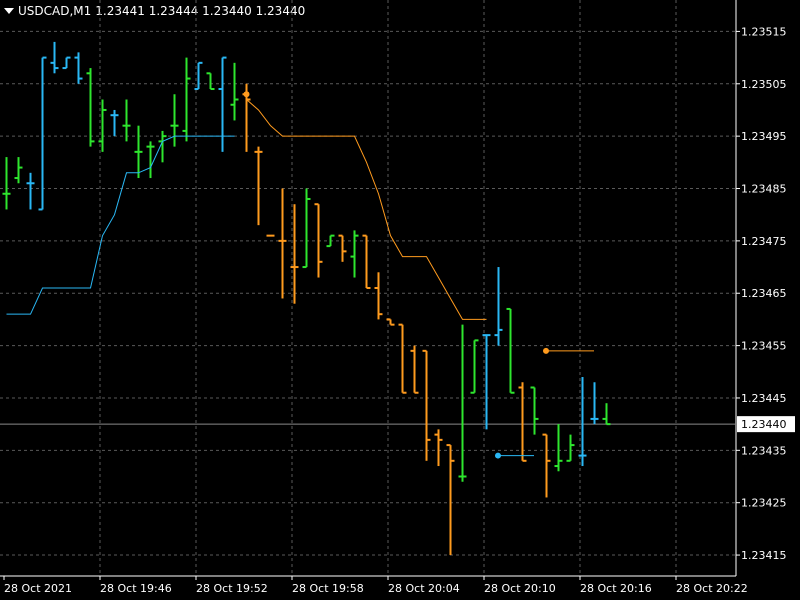  What do you see at coordinates (764, 136) in the screenshot?
I see `y-tick-label: 1.23495` at bounding box center [764, 136].